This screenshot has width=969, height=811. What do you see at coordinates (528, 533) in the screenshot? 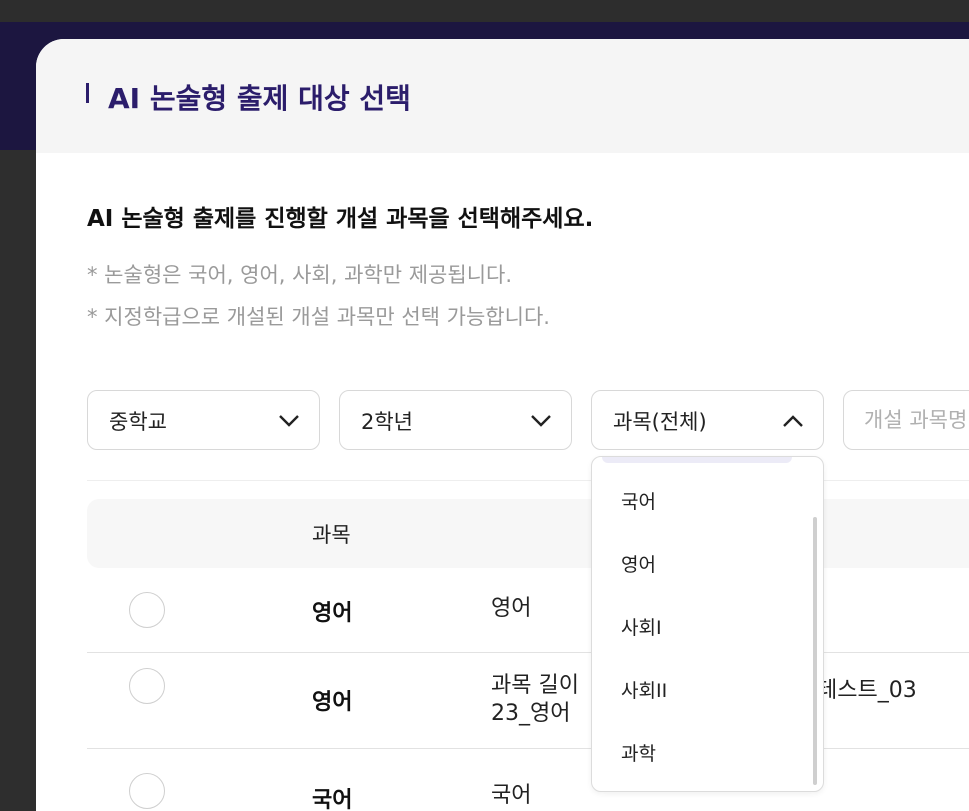
I see `table-header: 과목` at bounding box center [528, 533].